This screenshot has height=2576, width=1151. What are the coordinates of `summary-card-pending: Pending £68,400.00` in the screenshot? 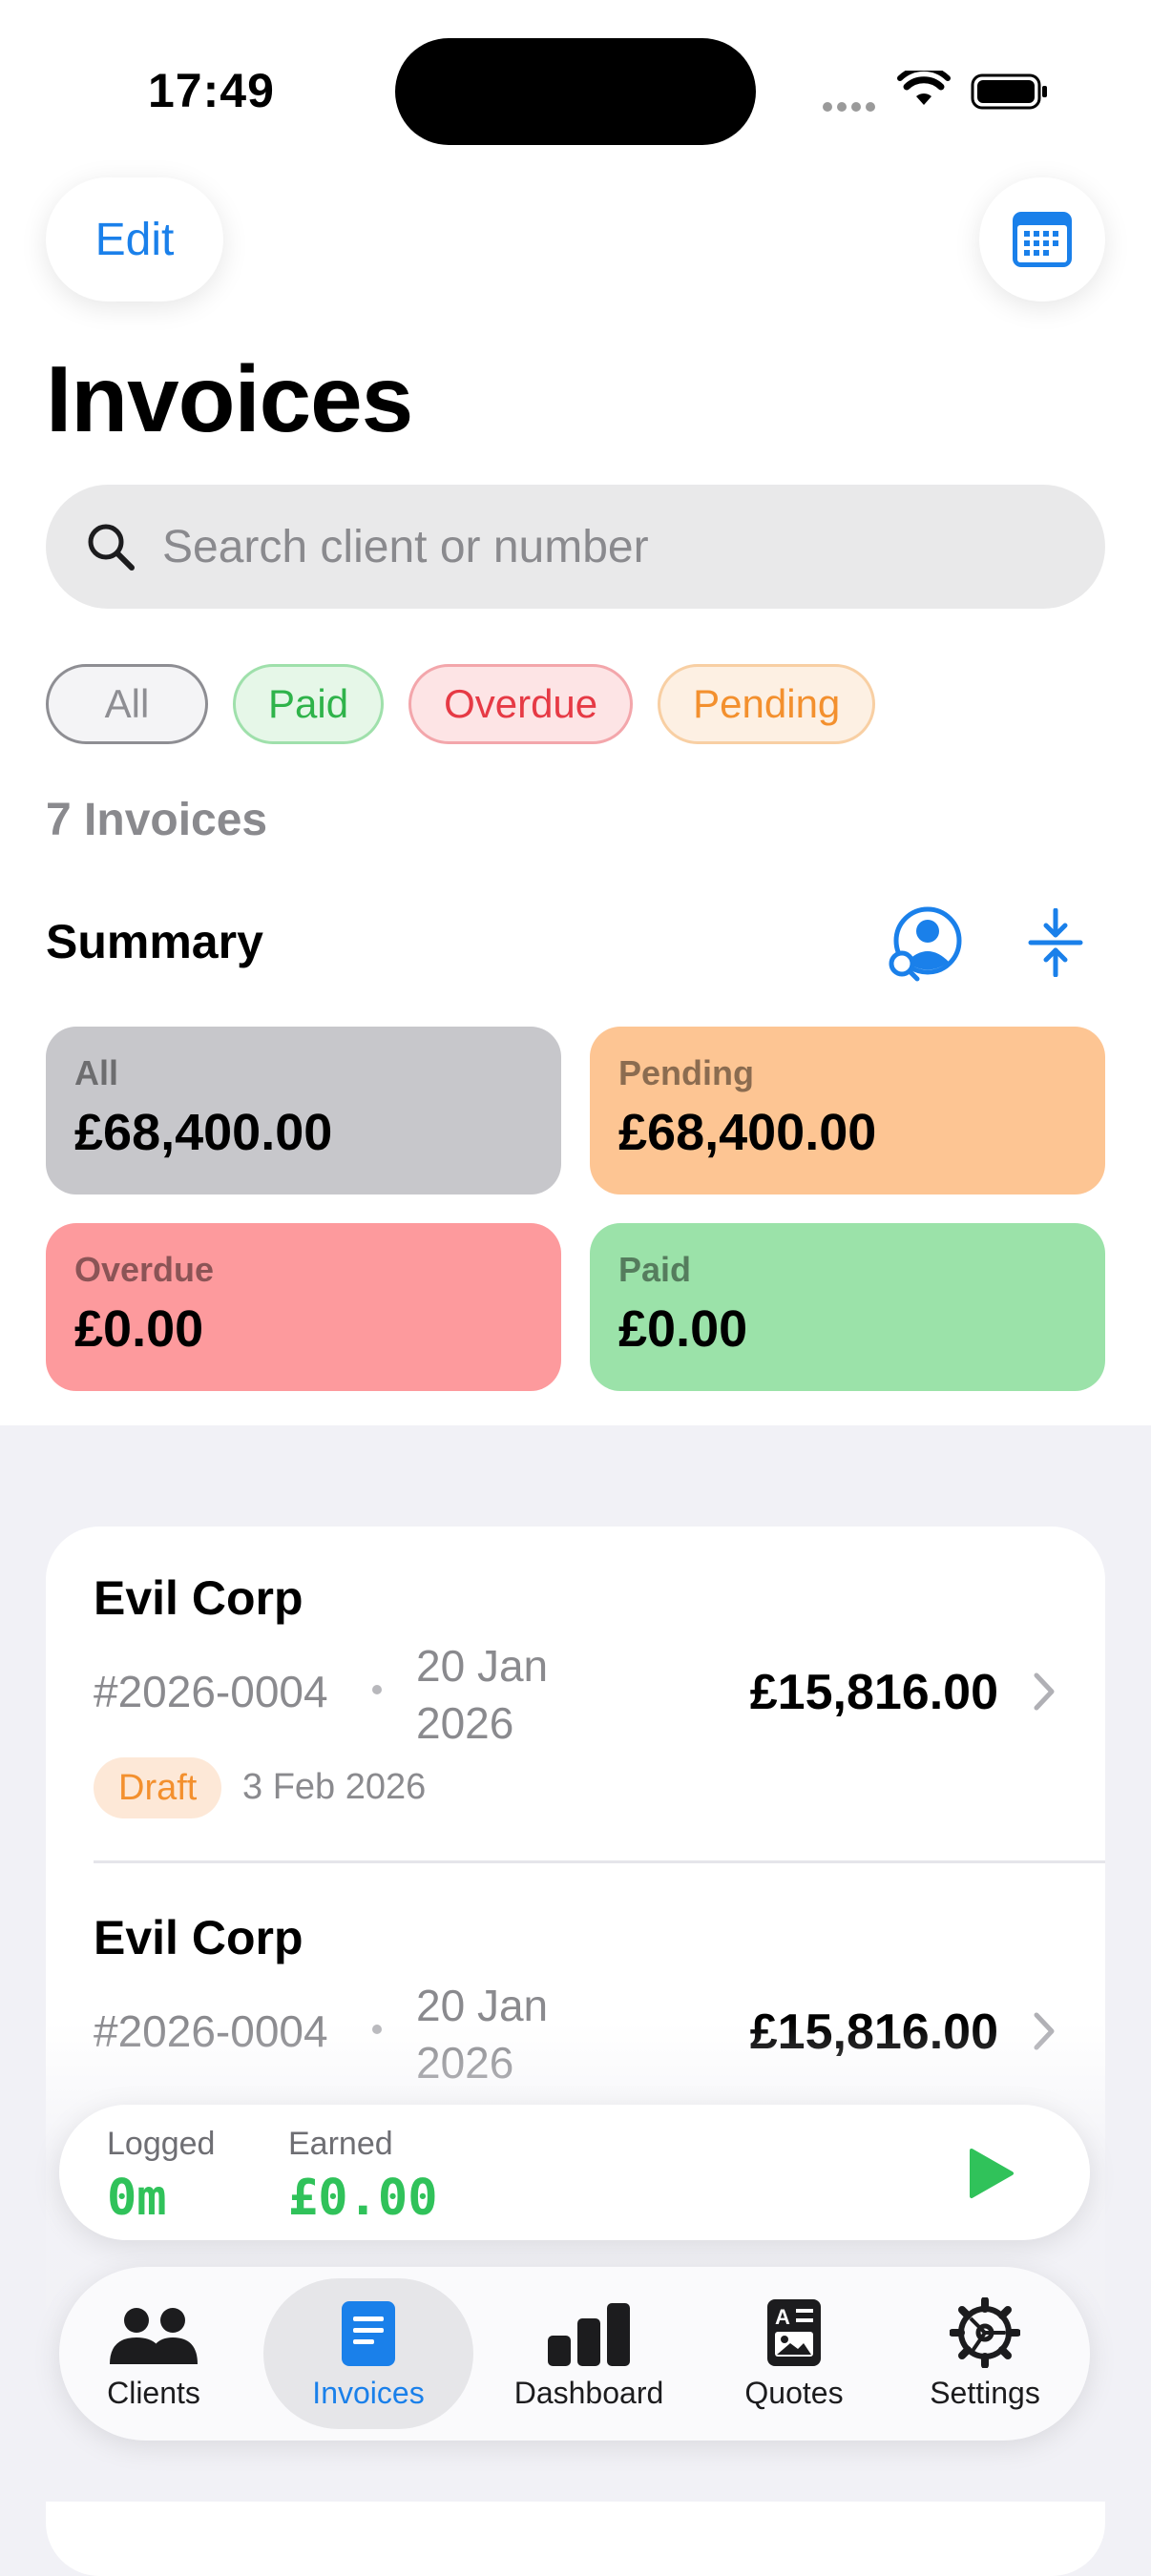 It's located at (847, 1111).